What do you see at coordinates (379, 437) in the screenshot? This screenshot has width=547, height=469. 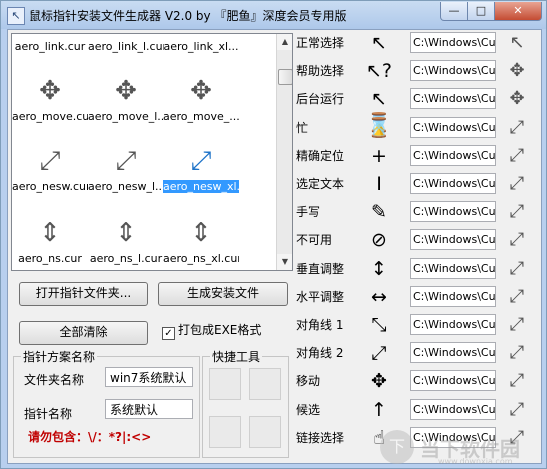 I see `hand-pointer-icon: ☝` at bounding box center [379, 437].